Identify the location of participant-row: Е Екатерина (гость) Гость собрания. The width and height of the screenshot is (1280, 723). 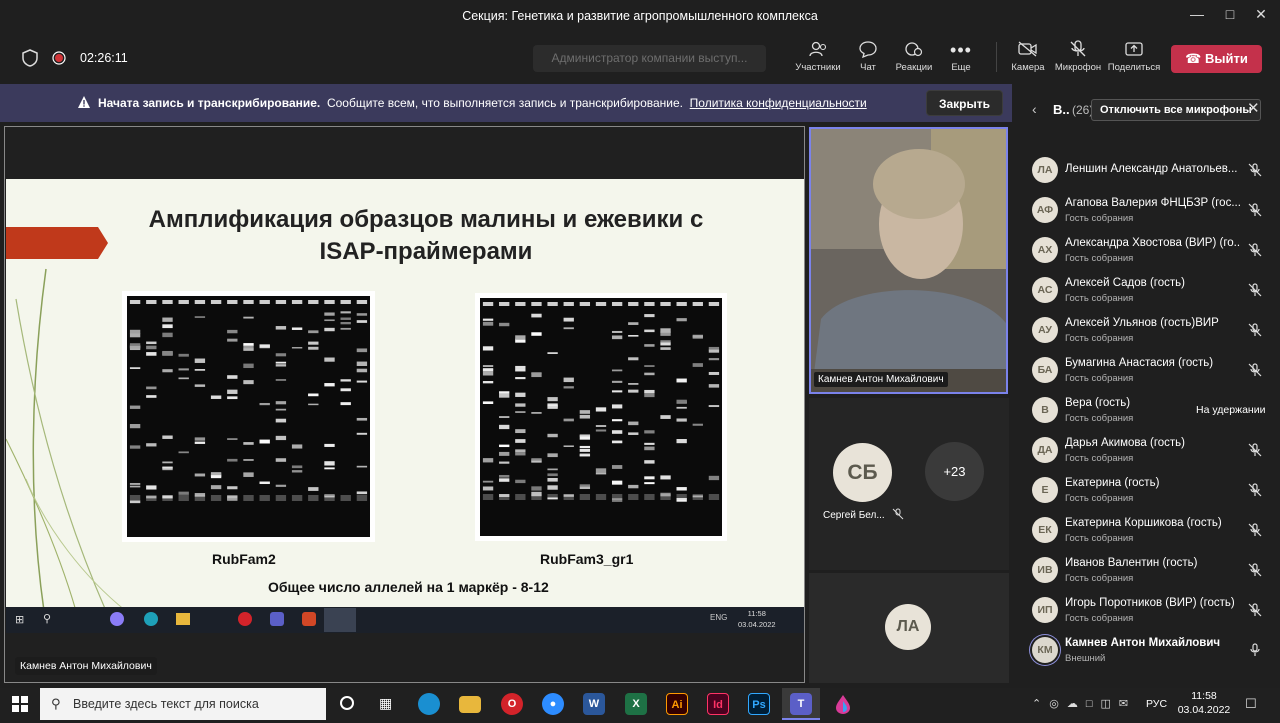
(1146, 490).